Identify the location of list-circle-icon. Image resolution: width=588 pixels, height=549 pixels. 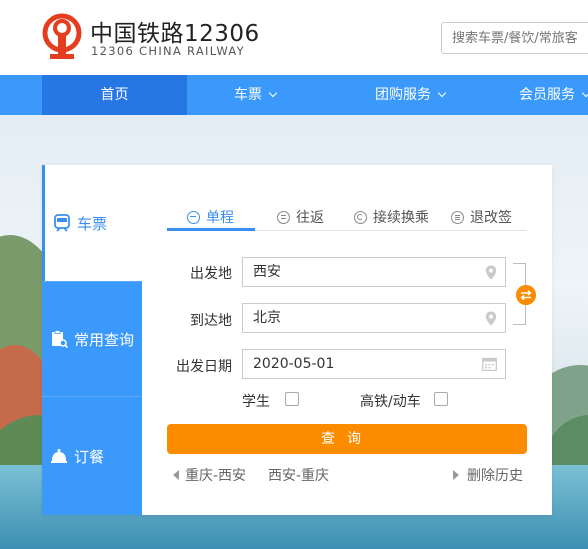
(457, 217).